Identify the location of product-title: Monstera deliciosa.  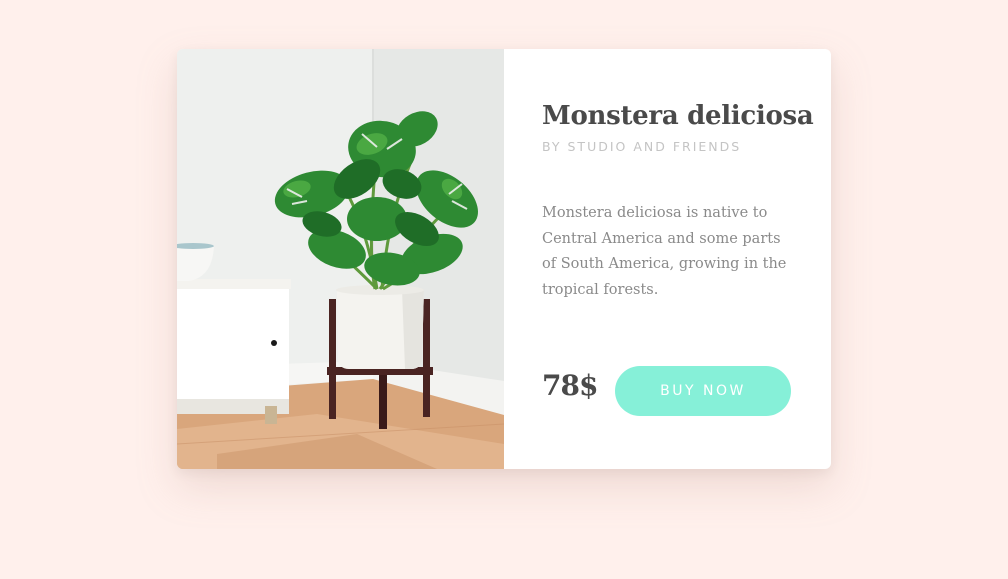
(678, 116).